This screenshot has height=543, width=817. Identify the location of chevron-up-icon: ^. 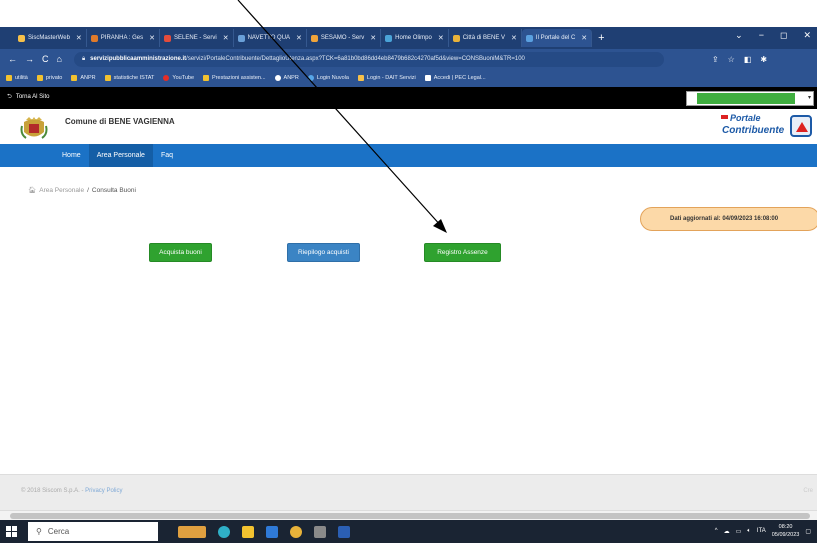
(716, 531).